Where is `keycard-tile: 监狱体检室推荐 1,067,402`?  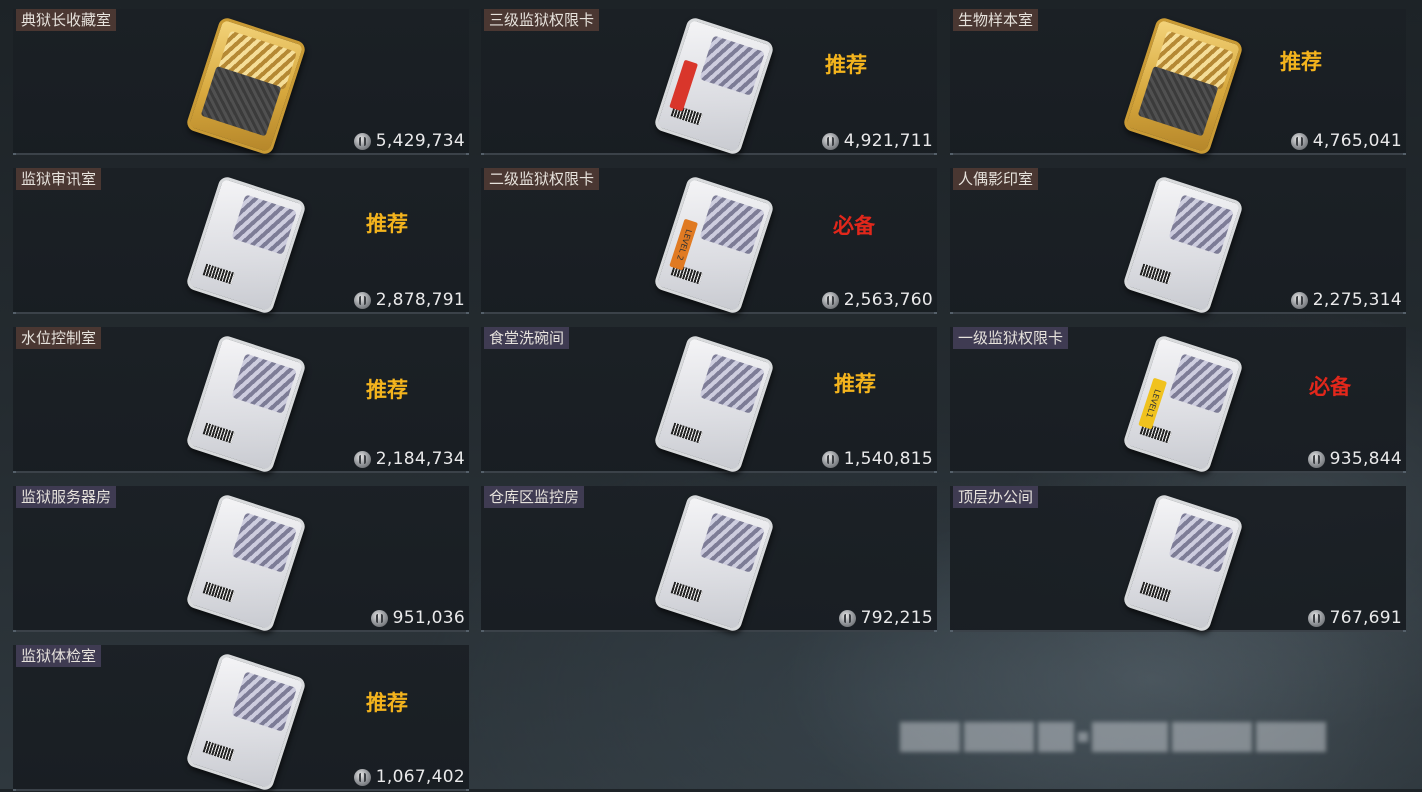
keycard-tile: 监狱体检室推荐 1,067,402 is located at coordinates (241, 718).